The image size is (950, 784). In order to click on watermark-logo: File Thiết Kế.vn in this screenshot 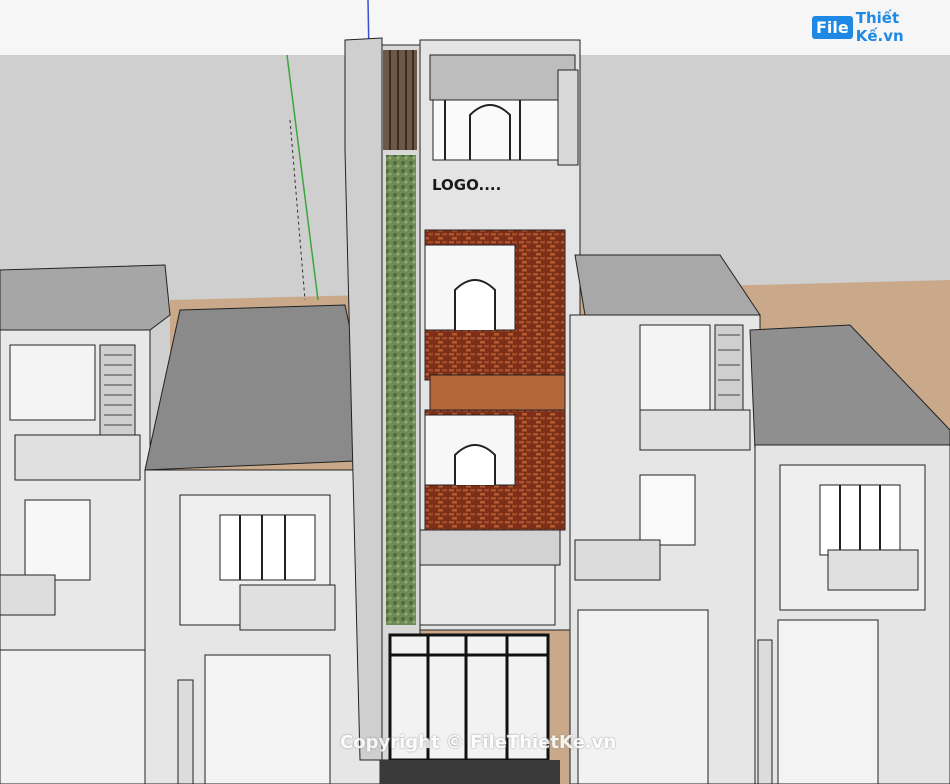, I will do `click(877, 27)`.